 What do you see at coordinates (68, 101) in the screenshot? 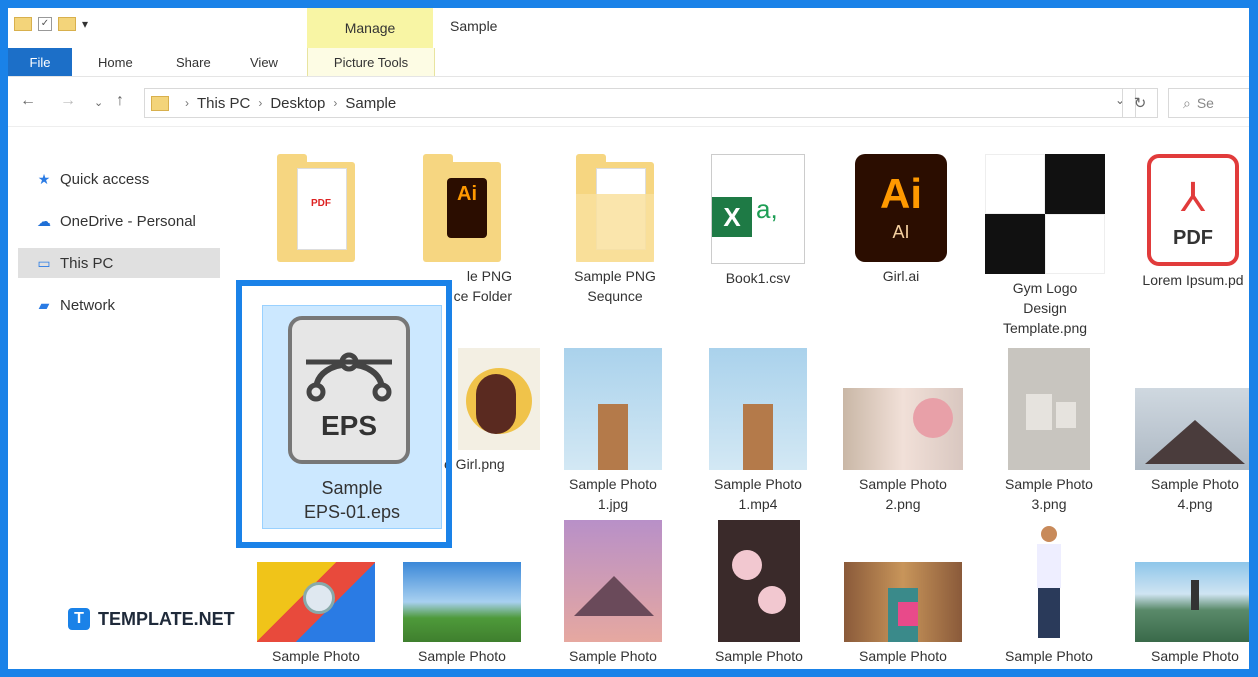
I see `forward-arrow-icon: →` at bounding box center [68, 101].